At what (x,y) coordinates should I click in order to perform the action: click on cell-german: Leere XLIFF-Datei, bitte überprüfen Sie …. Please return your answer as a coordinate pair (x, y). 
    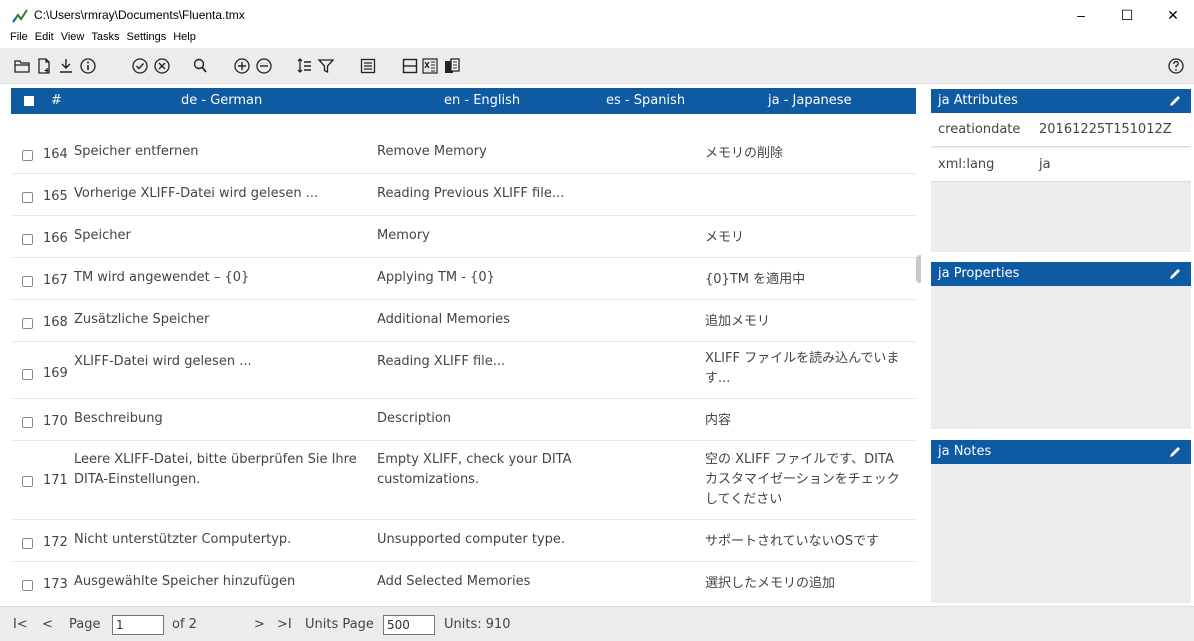
    Looking at the image, I should click on (219, 470).